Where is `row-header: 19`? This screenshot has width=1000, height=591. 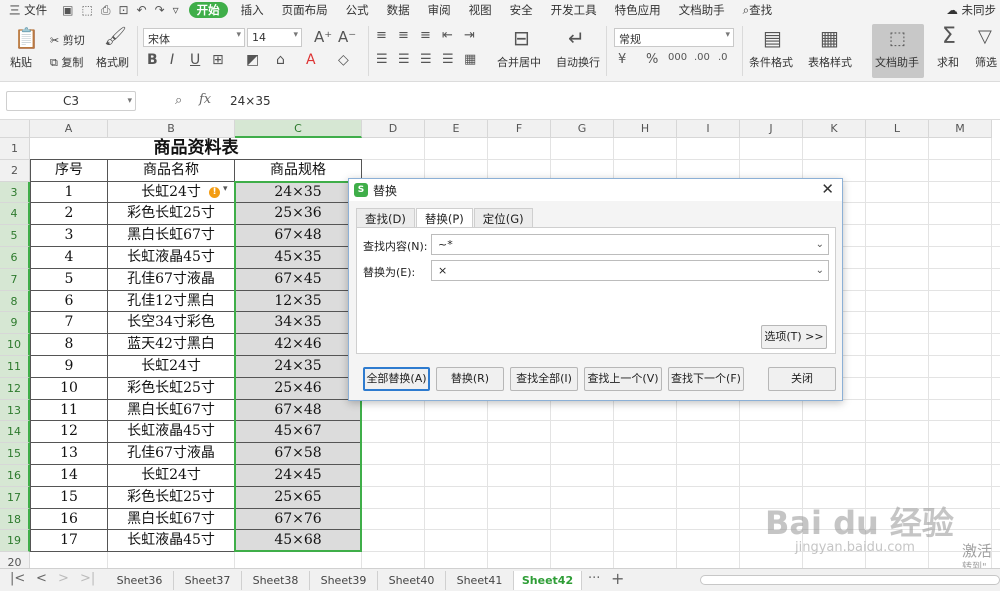 row-header: 19 is located at coordinates (15, 541).